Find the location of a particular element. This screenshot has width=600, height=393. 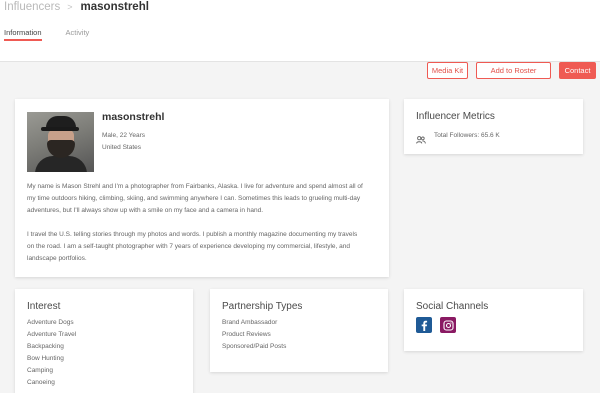

total-followers: Total Followers: 65.6 K is located at coordinates (467, 135).